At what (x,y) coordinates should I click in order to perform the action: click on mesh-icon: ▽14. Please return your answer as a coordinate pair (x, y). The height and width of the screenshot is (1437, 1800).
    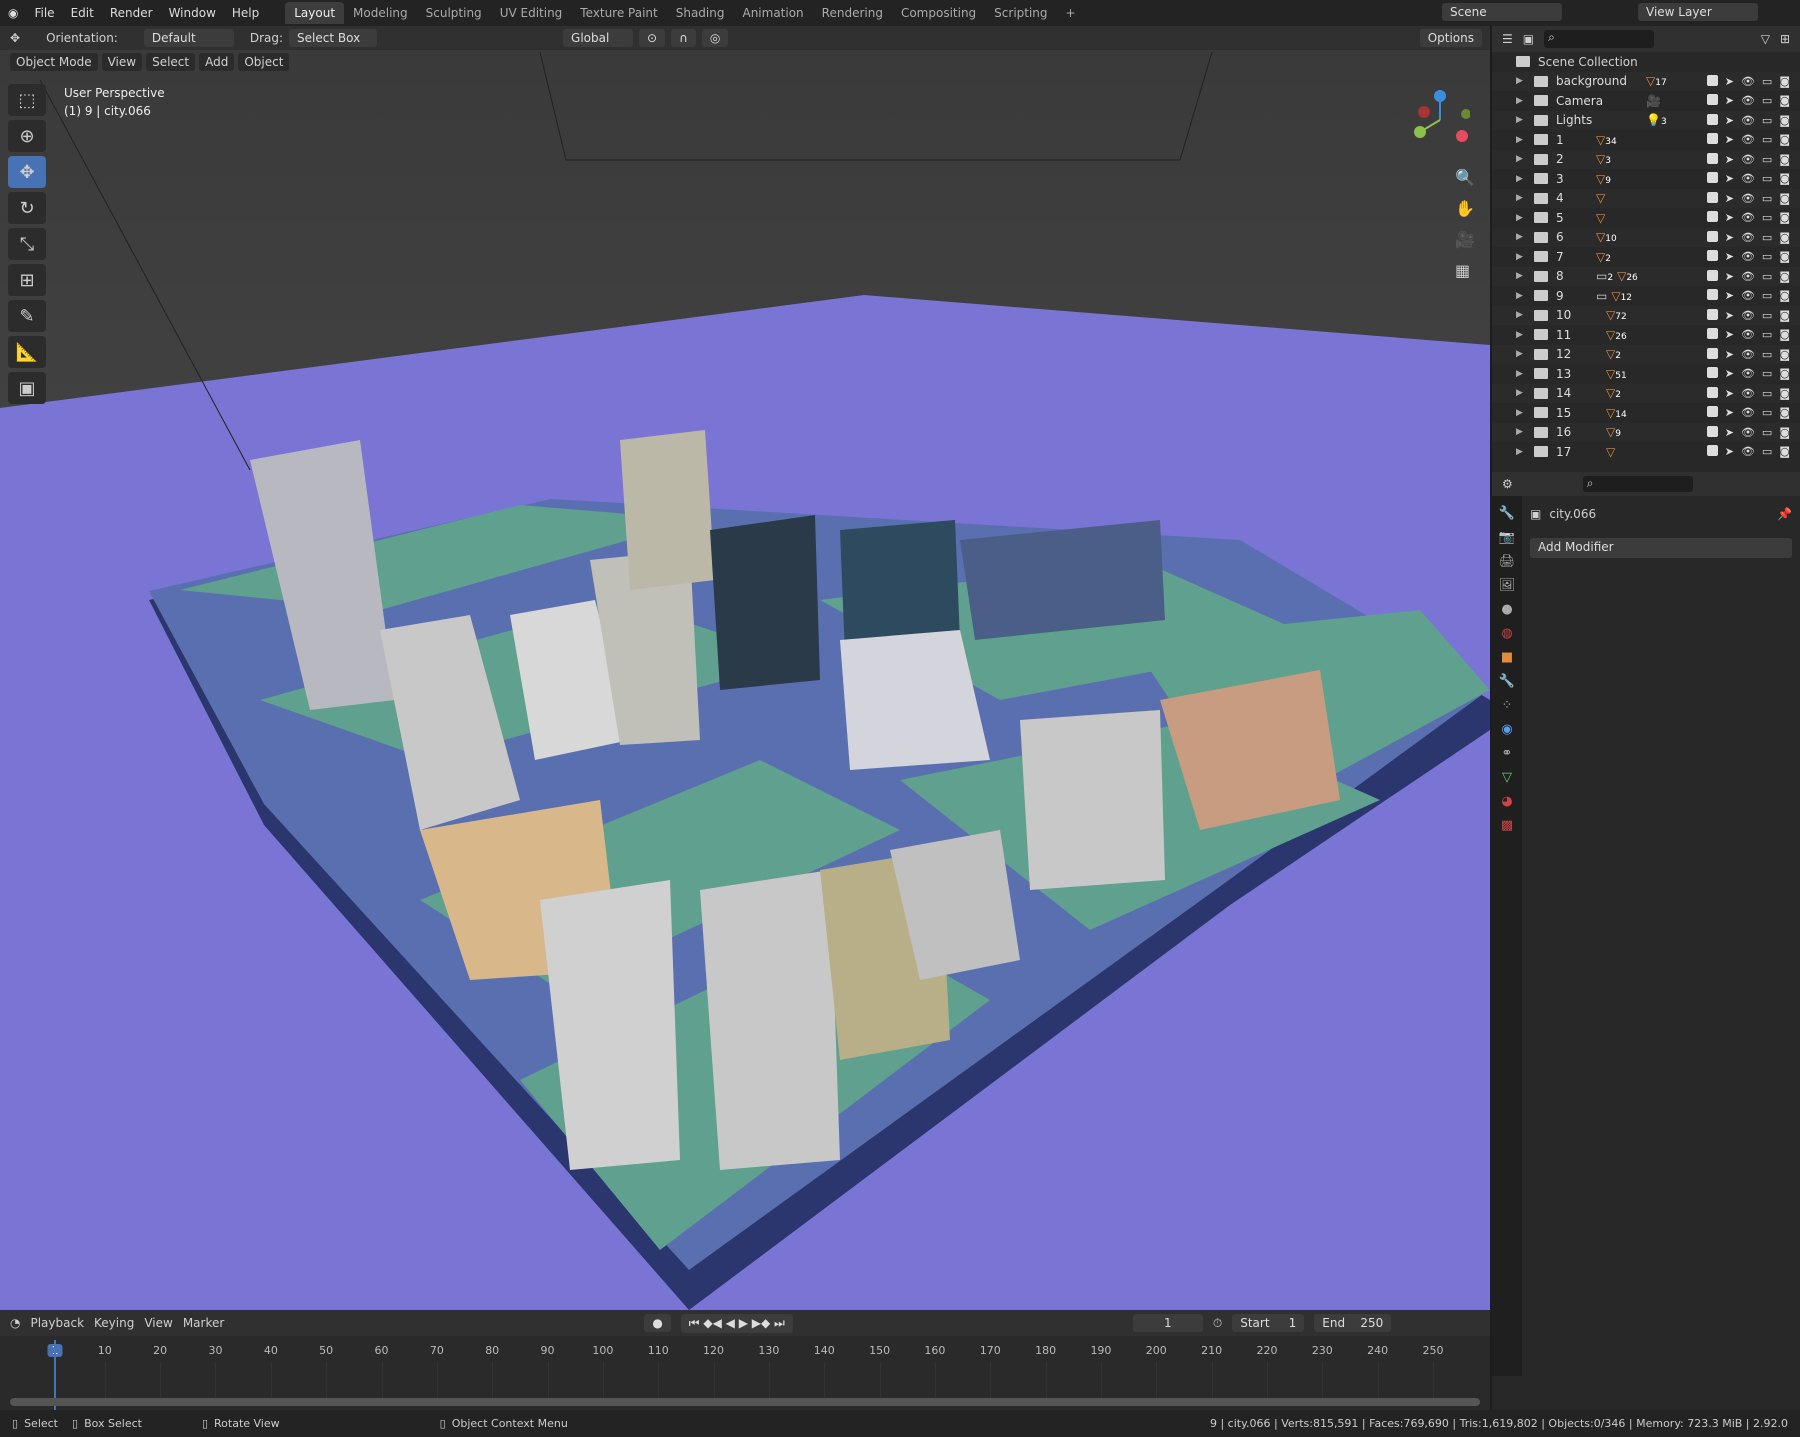
    Looking at the image, I should click on (1616, 413).